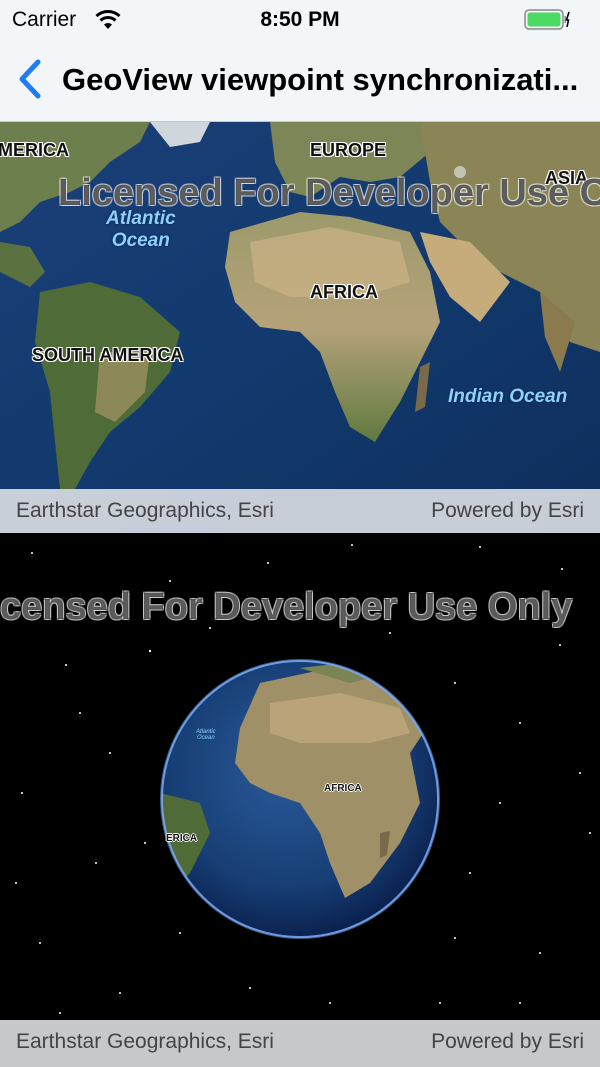  What do you see at coordinates (343, 788) in the screenshot?
I see `globe-label-africa: AFRICA` at bounding box center [343, 788].